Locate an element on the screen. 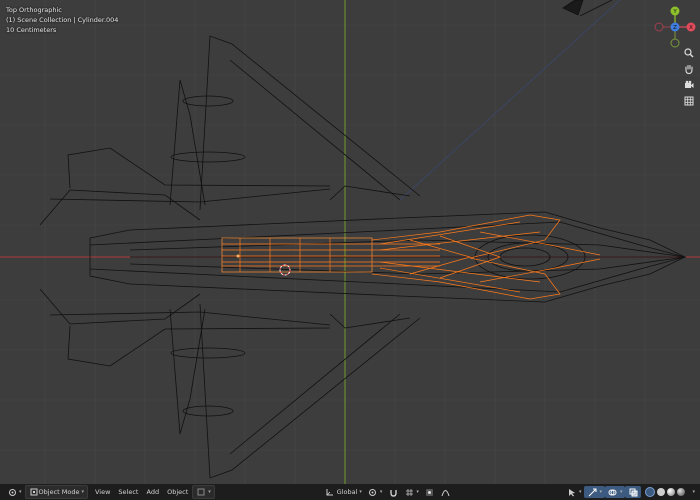 The width and height of the screenshot is (700, 500). mode-dropdown: Object Mode ▾ is located at coordinates (56, 492).